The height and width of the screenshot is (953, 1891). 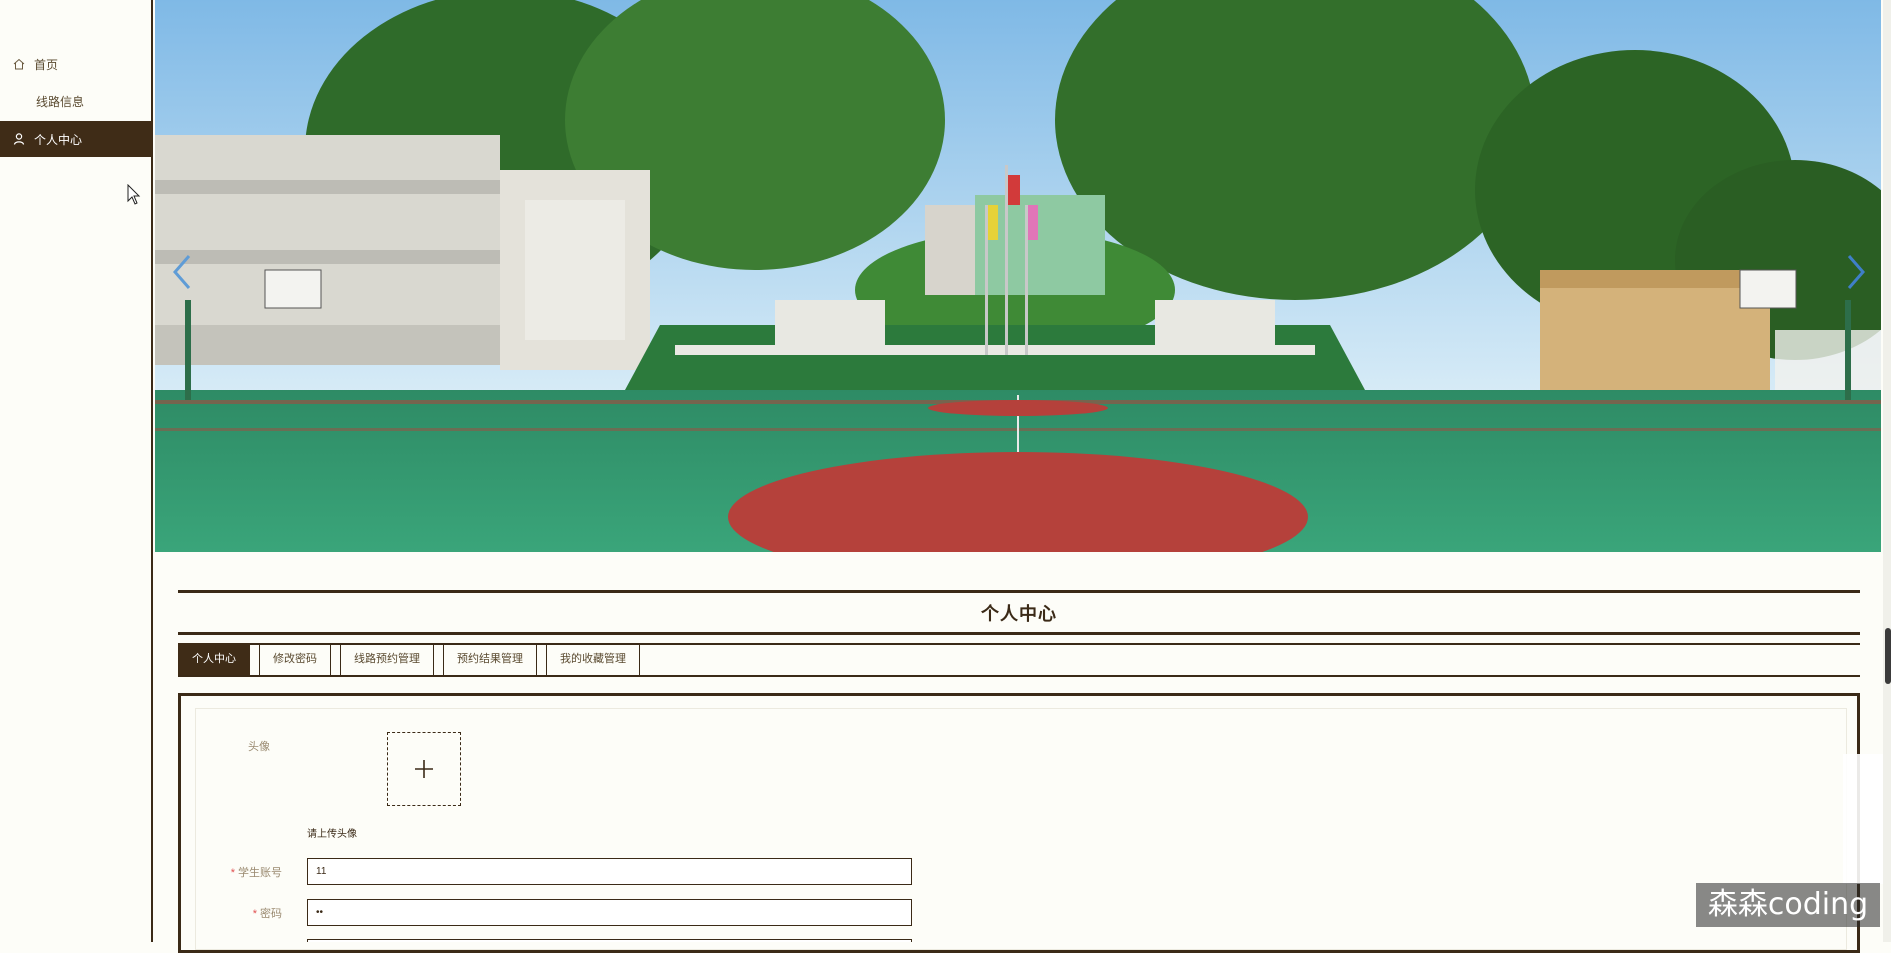 I want to click on page-title: 个人中心, so click(x=1019, y=614).